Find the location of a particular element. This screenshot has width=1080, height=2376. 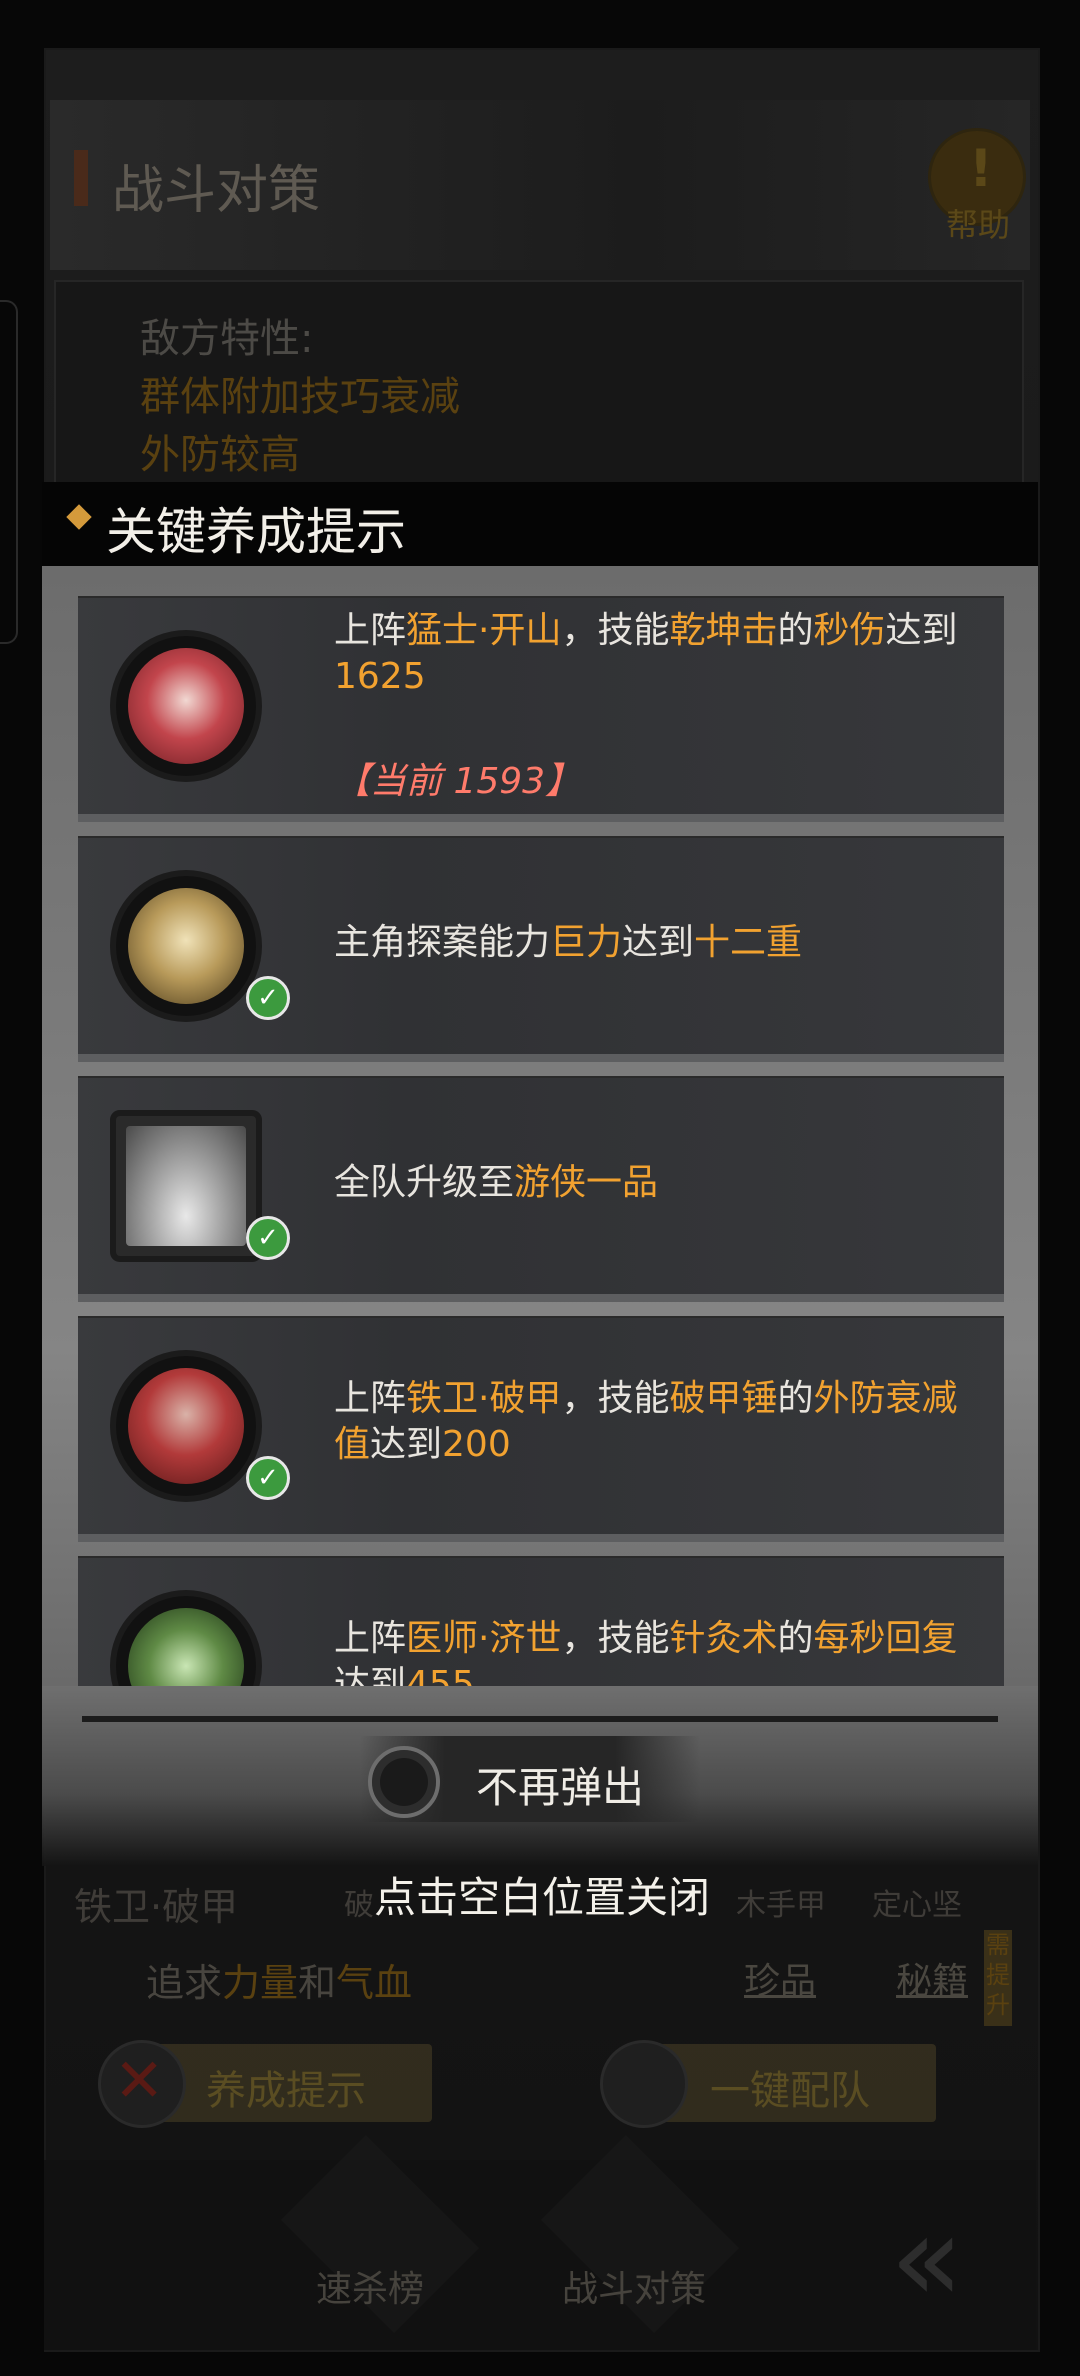

side-drawer-tab is located at coordinates (9, 472).